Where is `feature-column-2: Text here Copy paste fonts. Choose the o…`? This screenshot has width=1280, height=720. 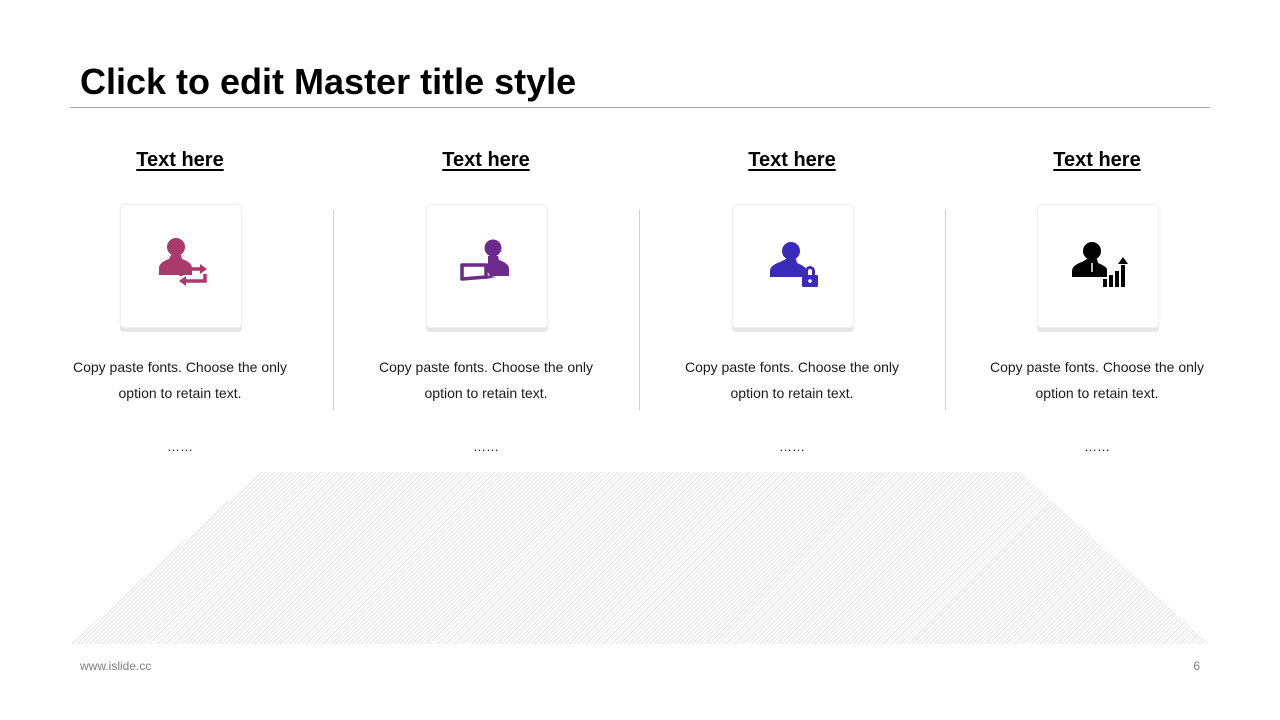 feature-column-2: Text here Copy paste fonts. Choose the o… is located at coordinates (486, 297).